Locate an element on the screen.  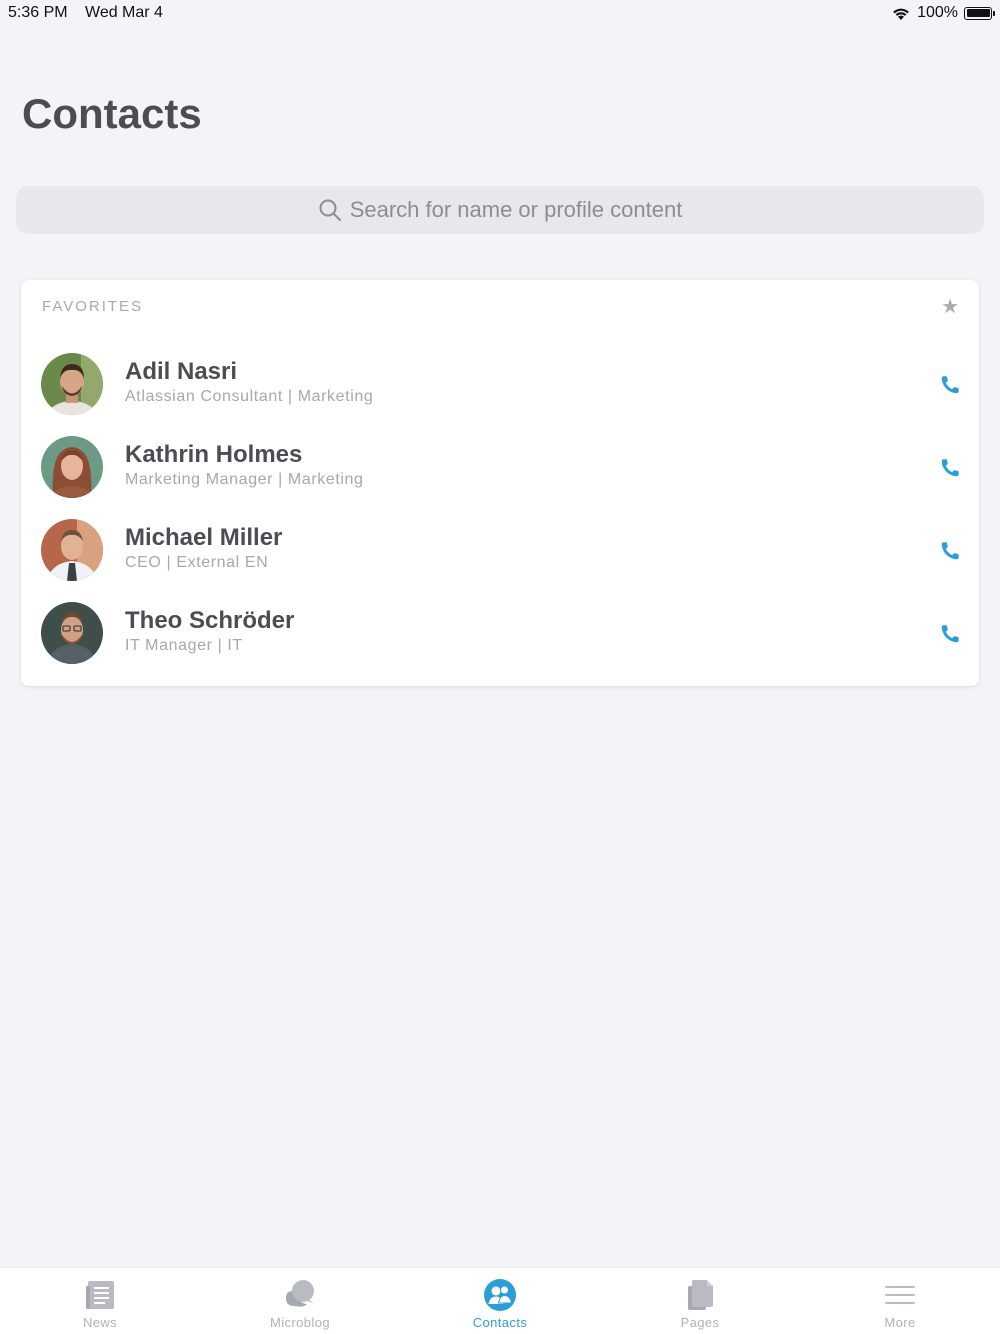
tab-bar: News Microblog Contacts Pages More is located at coordinates (500, 1300).